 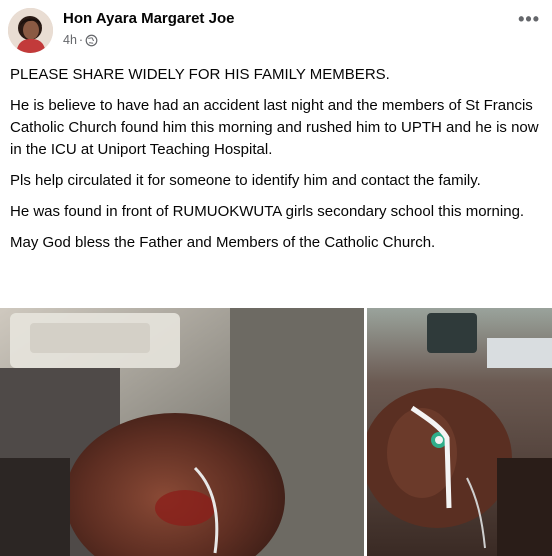 What do you see at coordinates (529, 19) in the screenshot?
I see `more-options-icon: •••` at bounding box center [529, 19].